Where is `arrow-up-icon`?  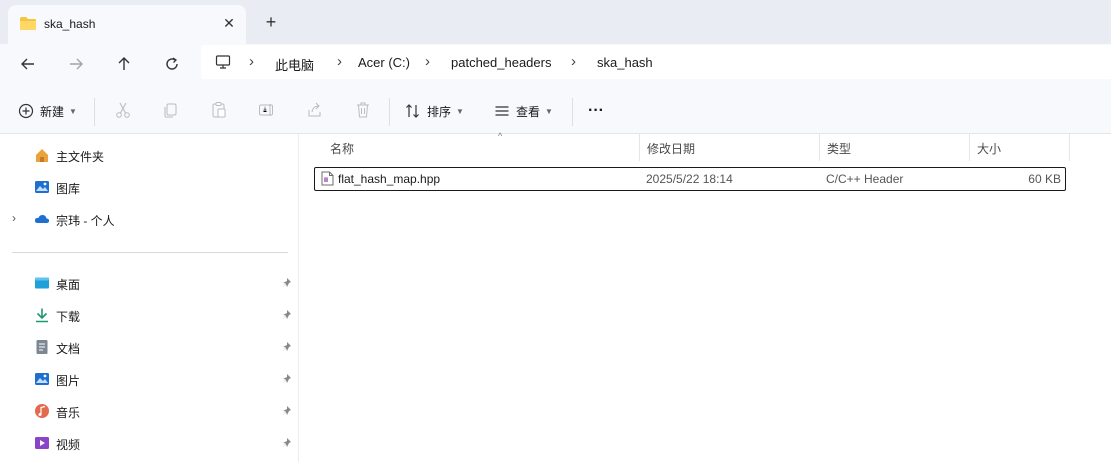
arrow-up-icon is located at coordinates (124, 63).